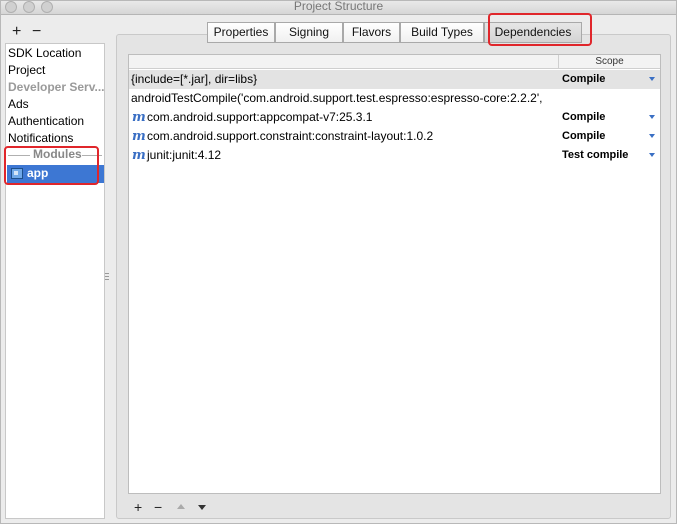 This screenshot has width=677, height=524. I want to click on modules-header: Modules, so click(57, 154).